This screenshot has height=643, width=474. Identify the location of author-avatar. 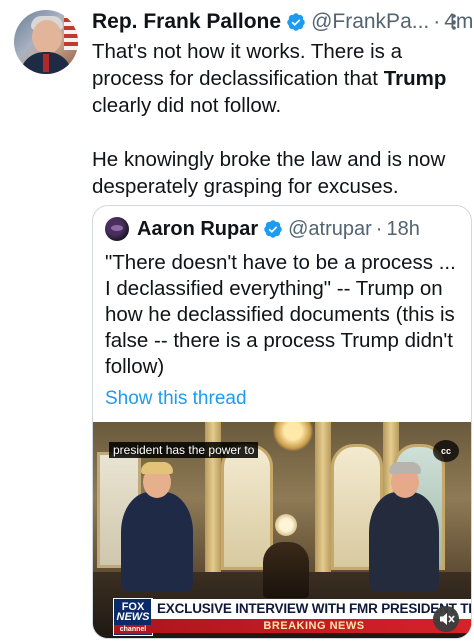
(46, 42).